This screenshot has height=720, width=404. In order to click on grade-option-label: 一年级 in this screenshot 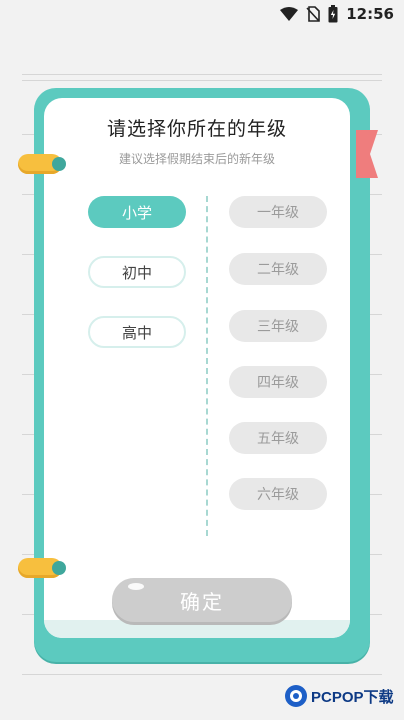, I will do `click(278, 213)`.